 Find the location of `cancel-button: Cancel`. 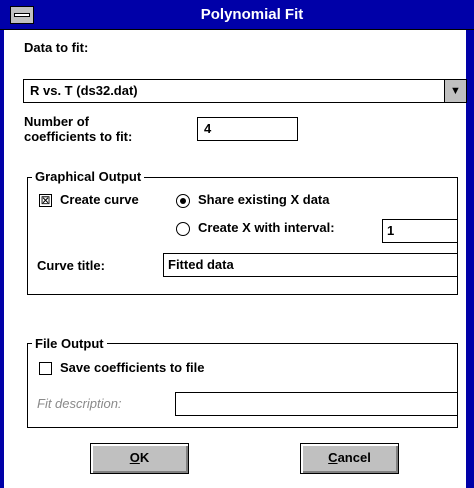

cancel-button: Cancel is located at coordinates (349, 458).